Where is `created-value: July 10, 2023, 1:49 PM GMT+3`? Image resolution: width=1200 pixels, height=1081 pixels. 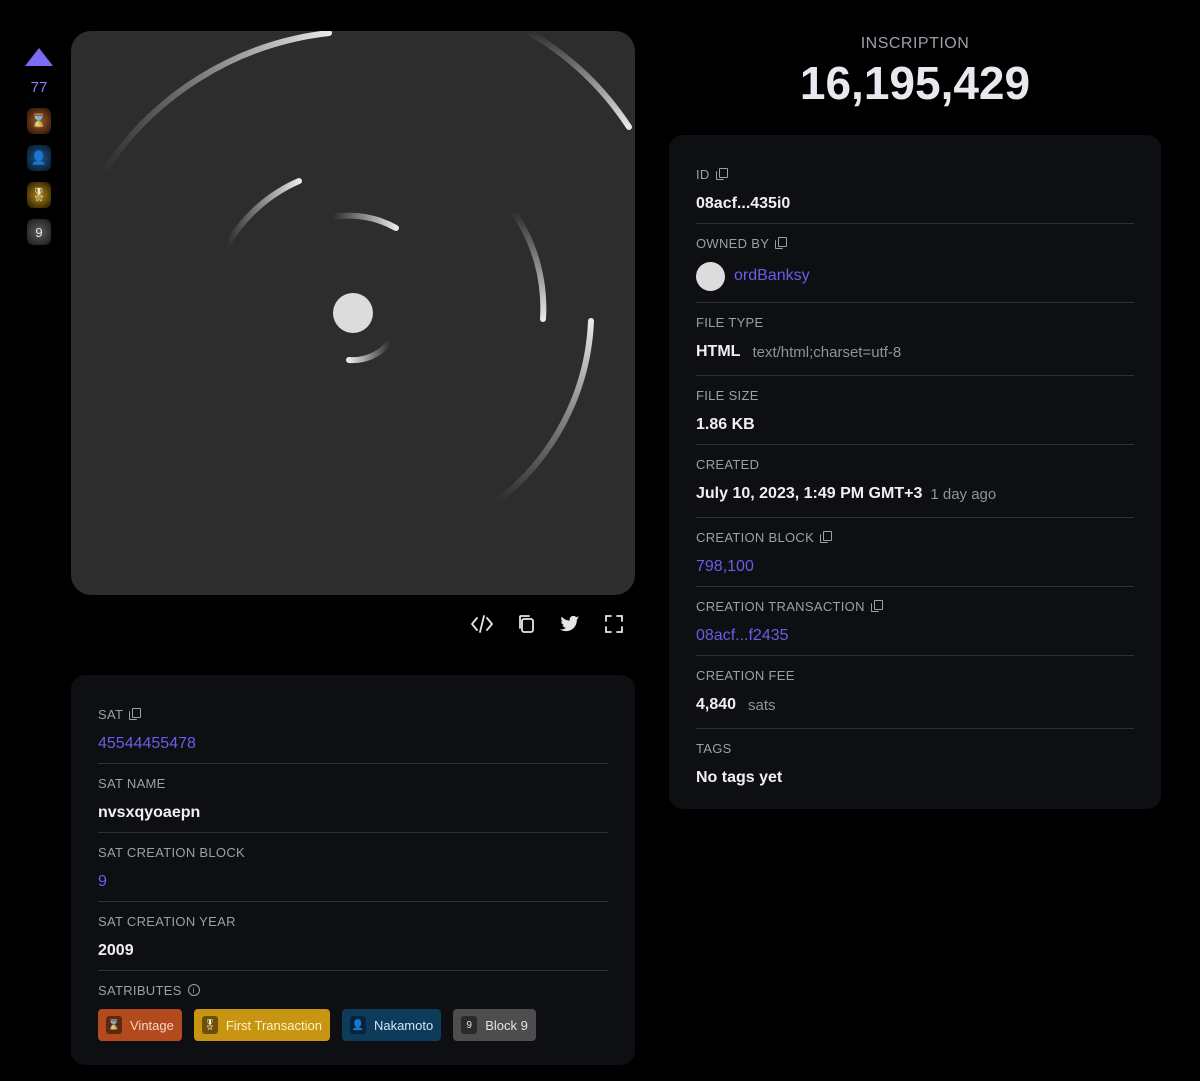 created-value: July 10, 2023, 1:49 PM GMT+3 is located at coordinates (809, 493).